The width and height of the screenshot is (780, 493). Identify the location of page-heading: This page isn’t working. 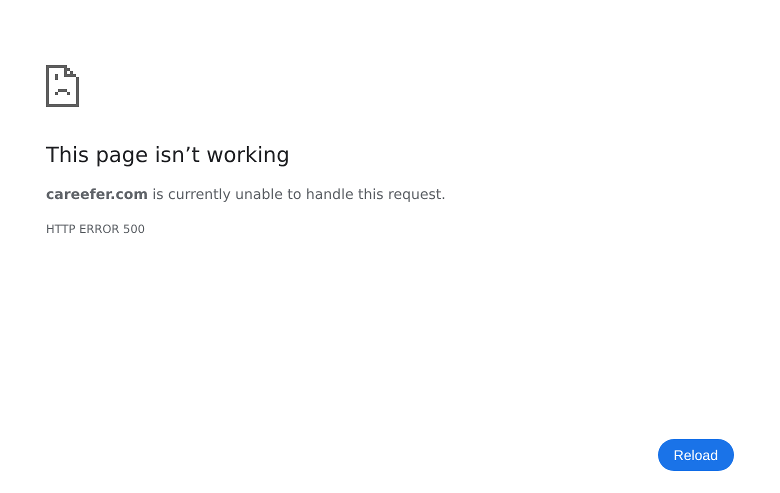
(168, 155).